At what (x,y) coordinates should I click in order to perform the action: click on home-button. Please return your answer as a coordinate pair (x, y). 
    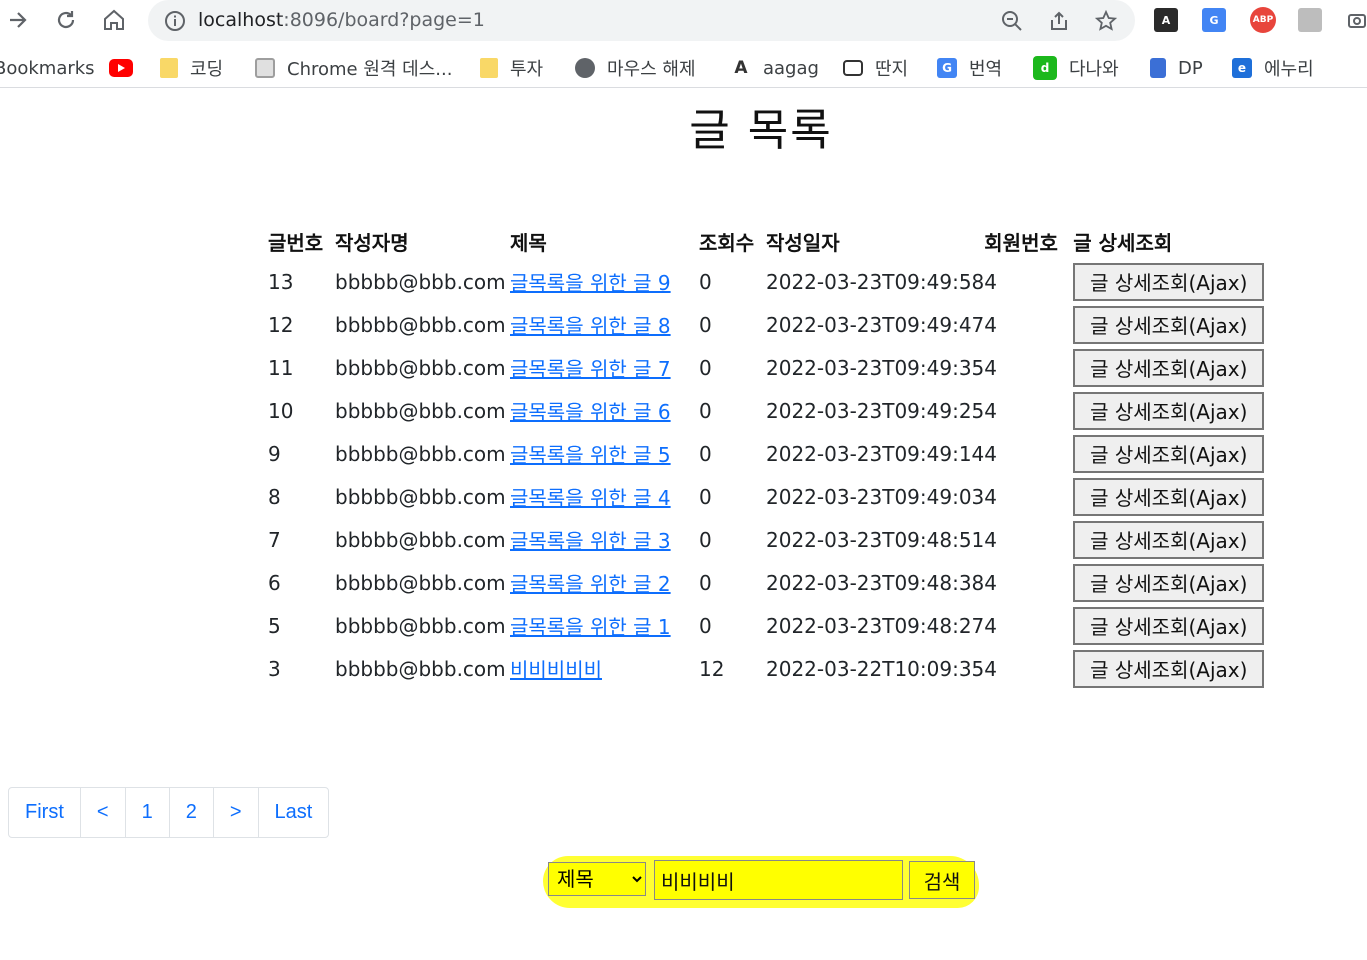
    Looking at the image, I should click on (114, 20).